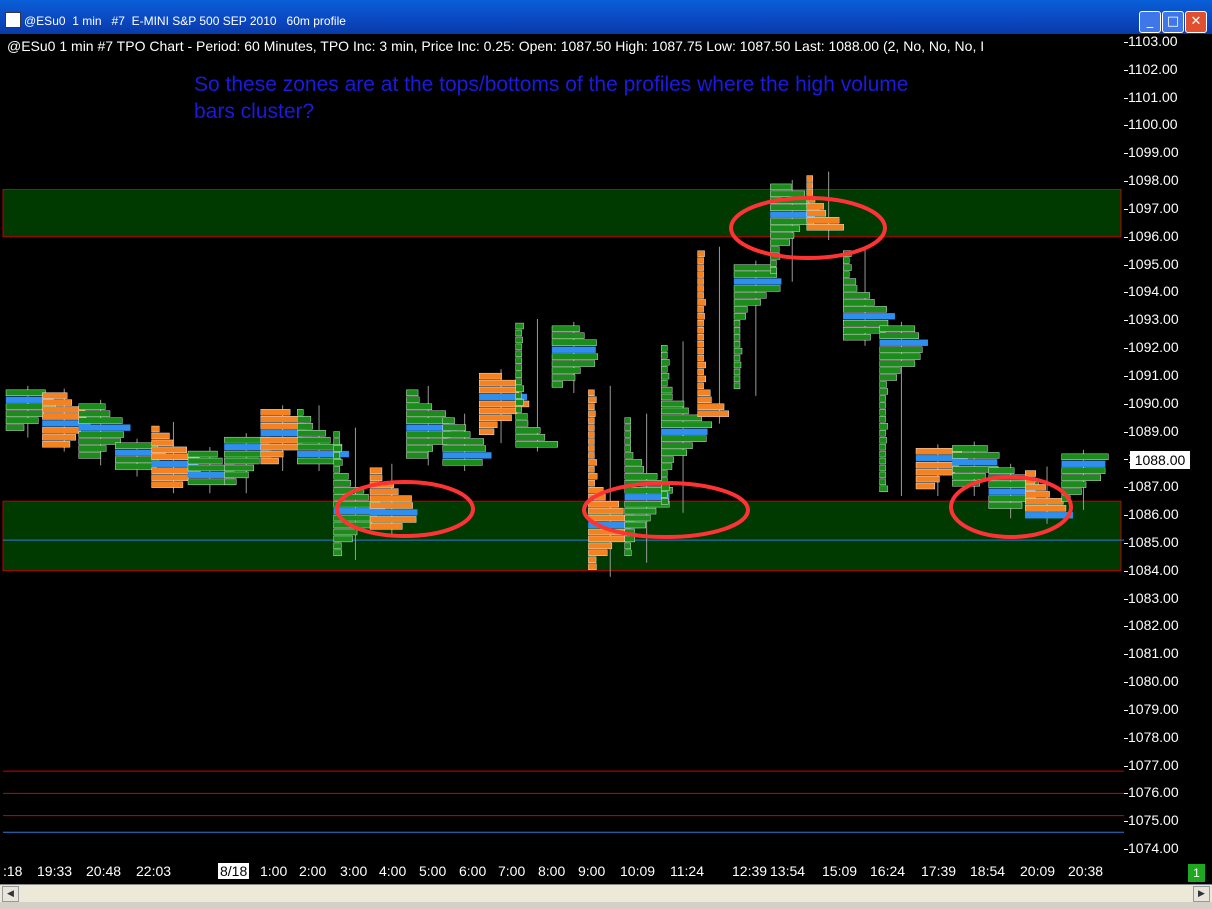 The height and width of the screenshot is (909, 1212). I want to click on maximize-button: □, so click(1173, 22).